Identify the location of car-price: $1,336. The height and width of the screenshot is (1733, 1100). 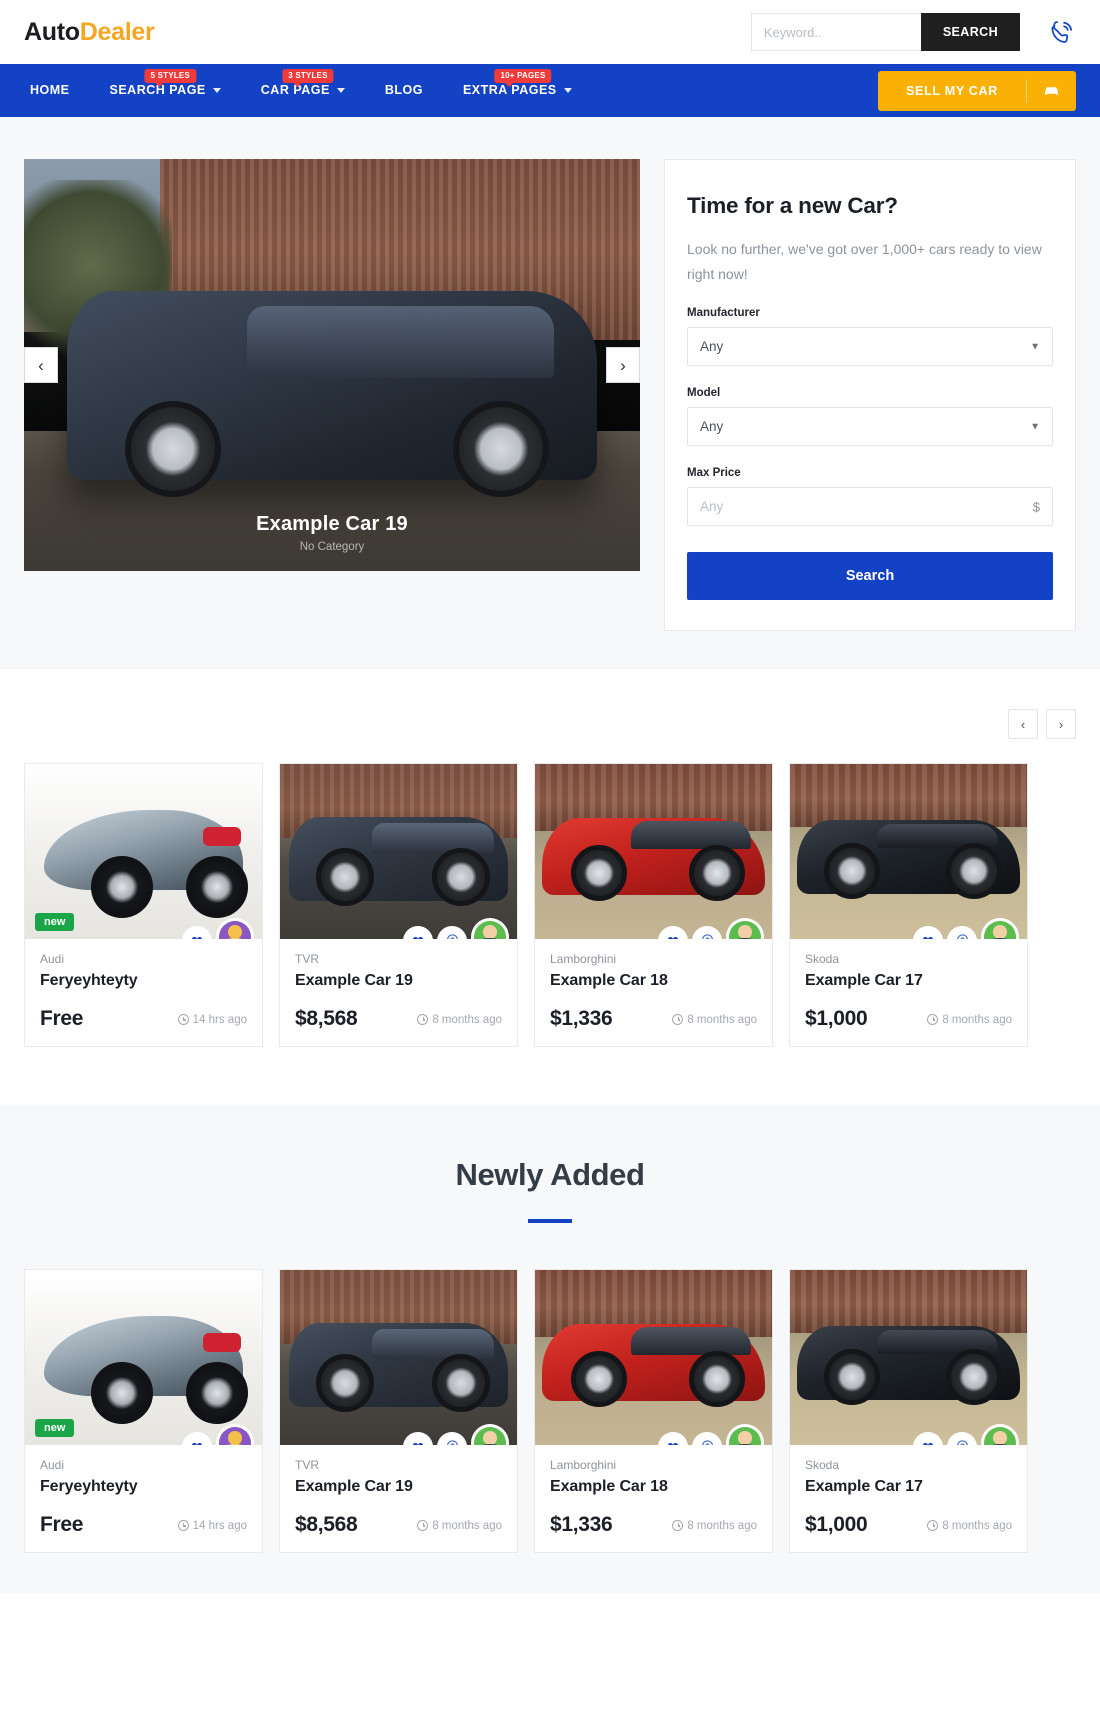
(581, 1018).